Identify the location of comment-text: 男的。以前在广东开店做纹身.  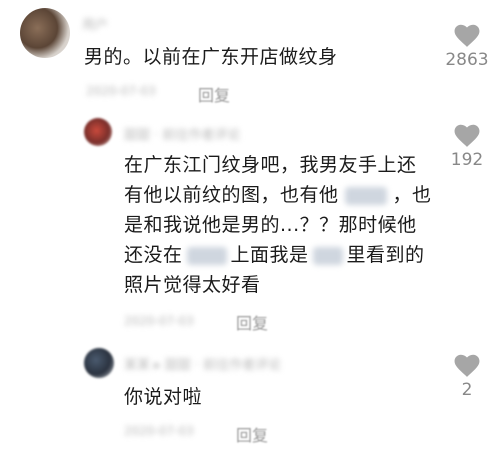
(211, 57).